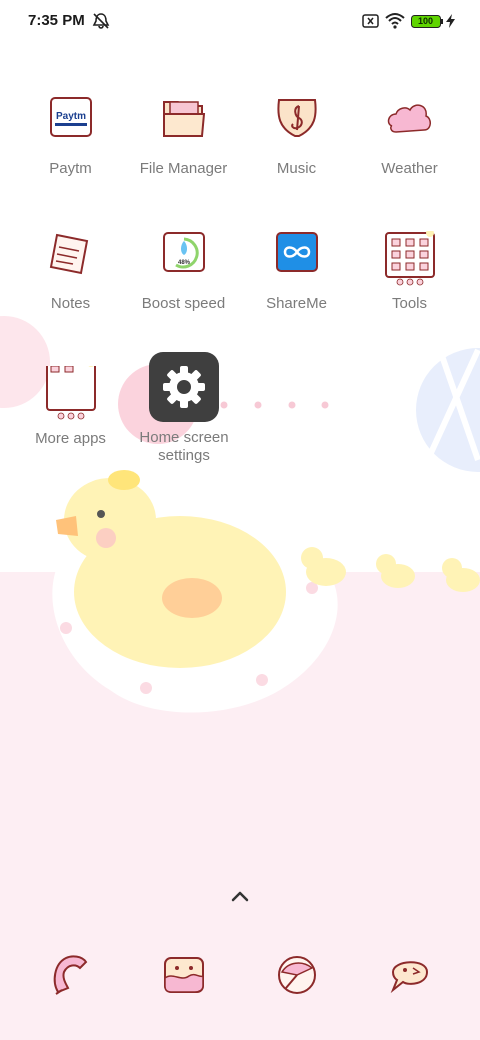 The height and width of the screenshot is (1040, 480). I want to click on status-bar: 7:35 PM 100, so click(240, 22).